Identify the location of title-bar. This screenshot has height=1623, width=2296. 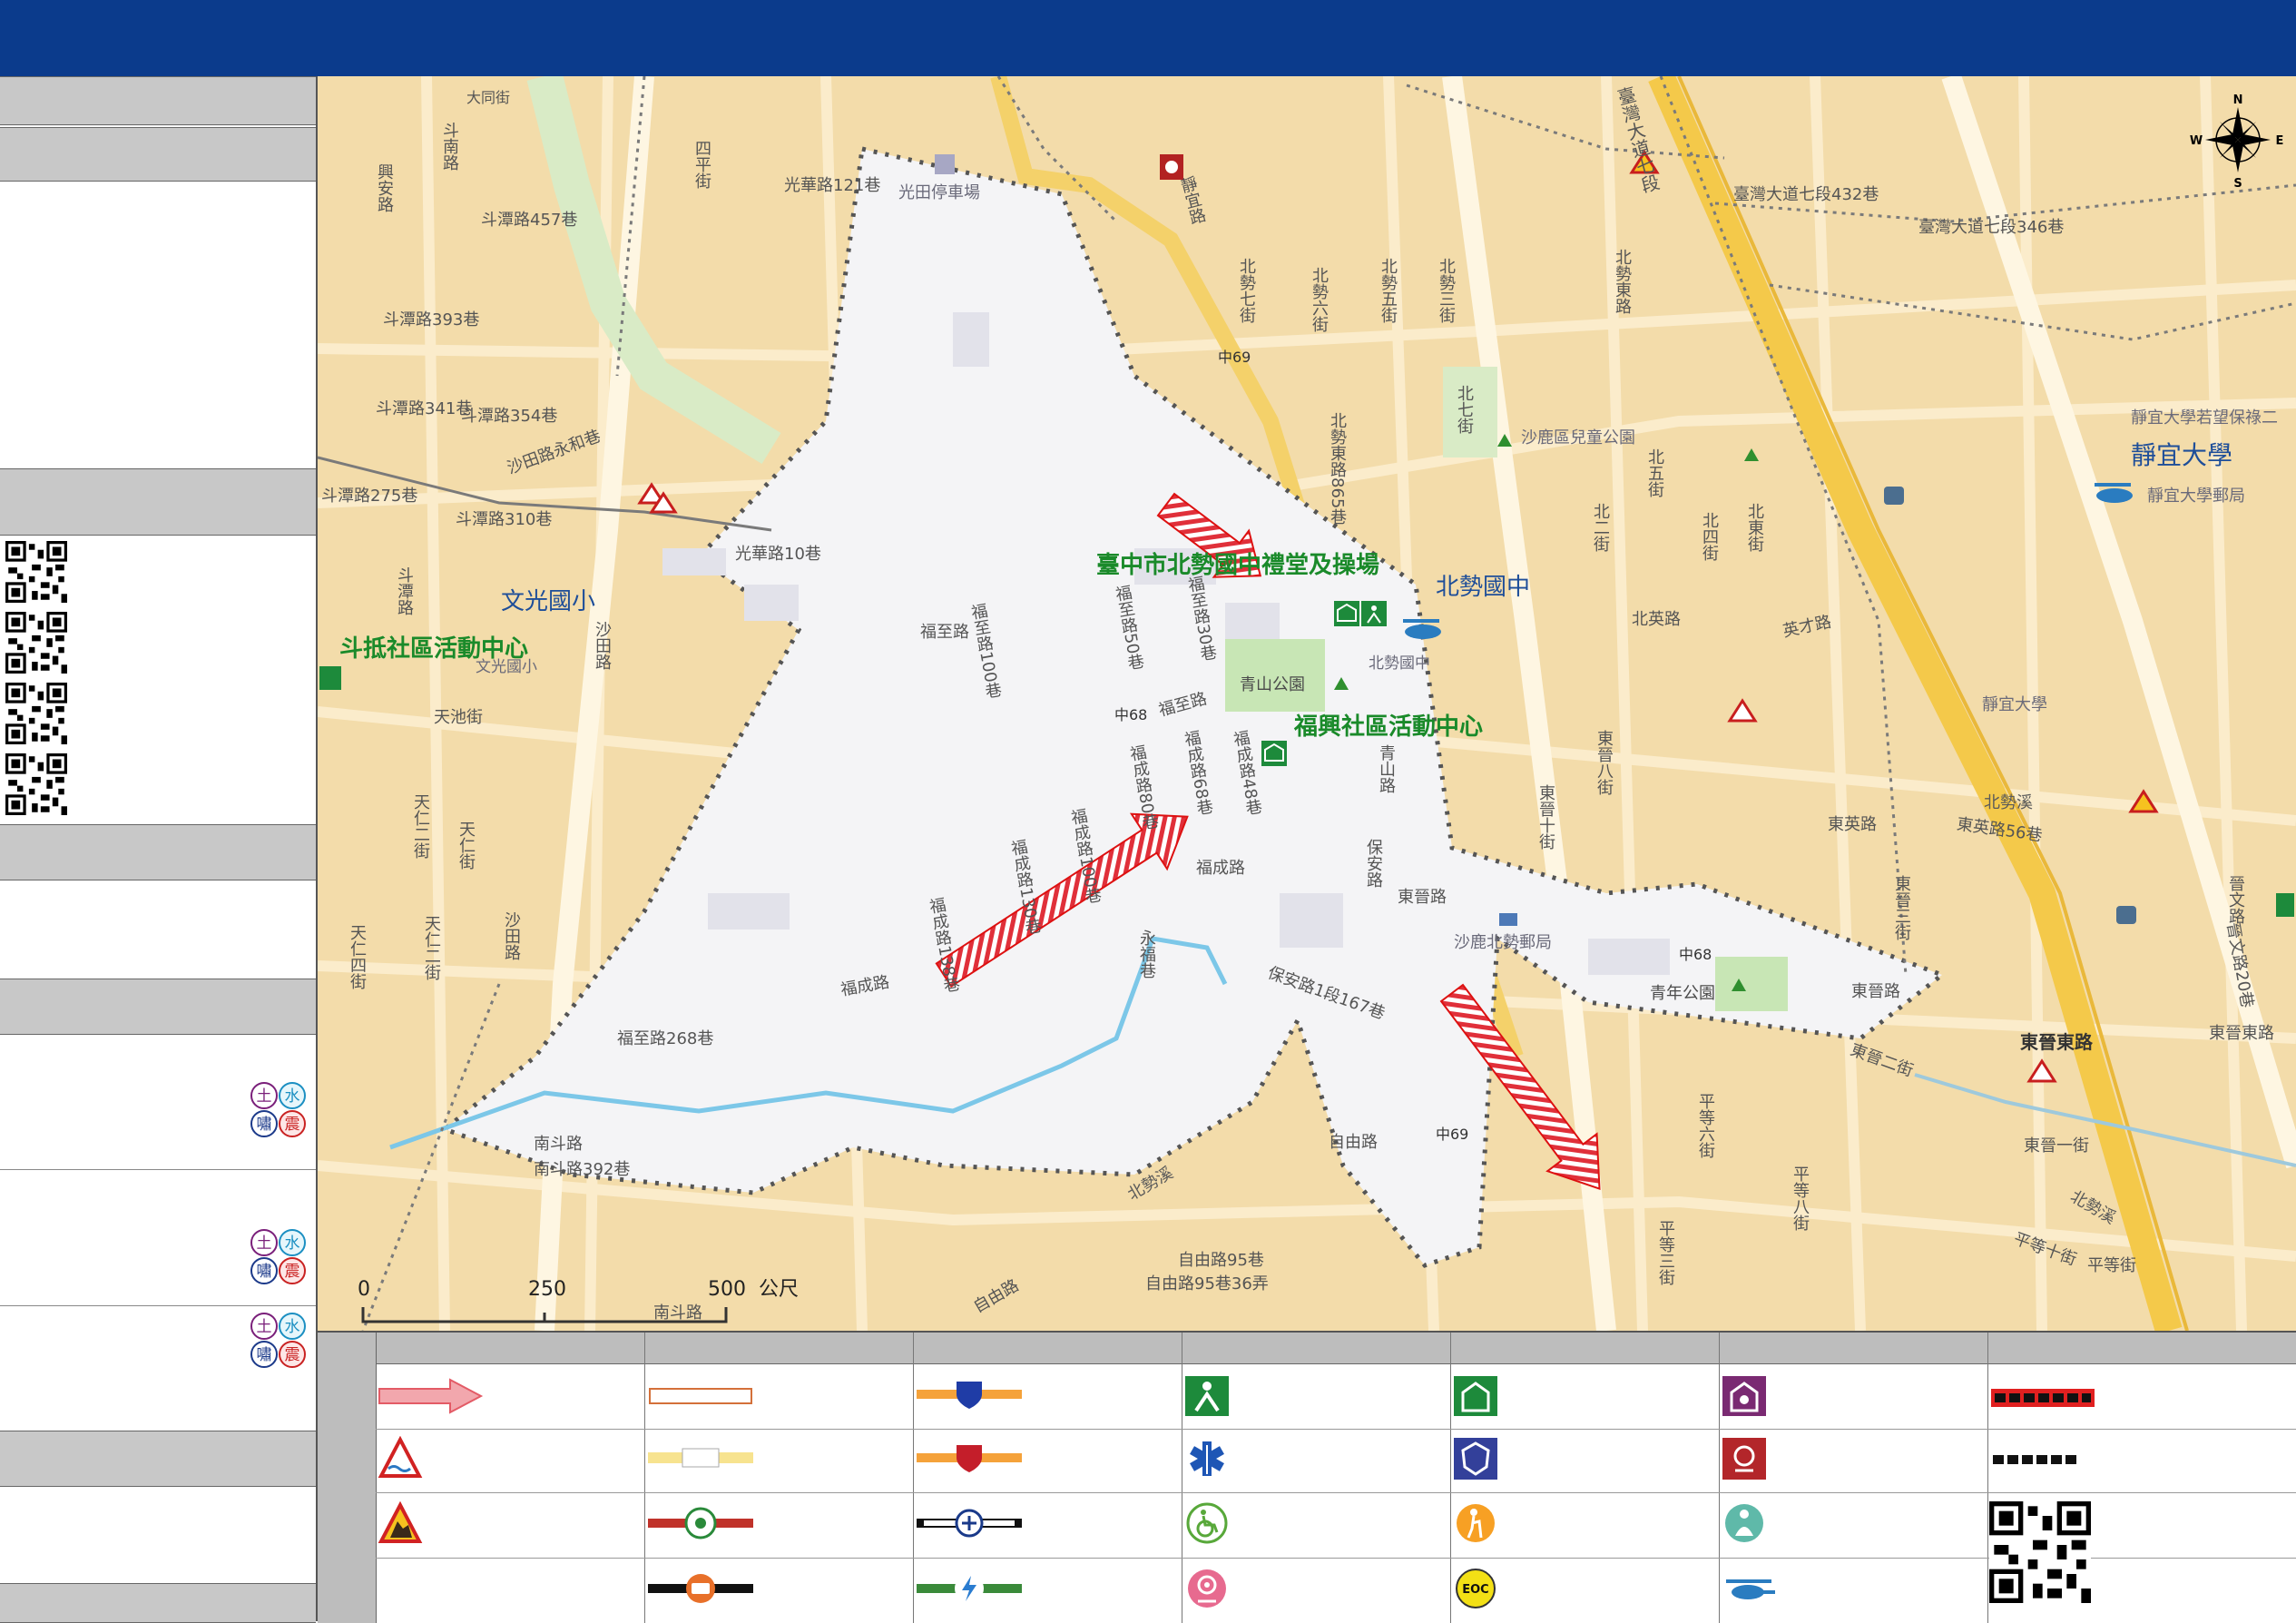
(1148, 39).